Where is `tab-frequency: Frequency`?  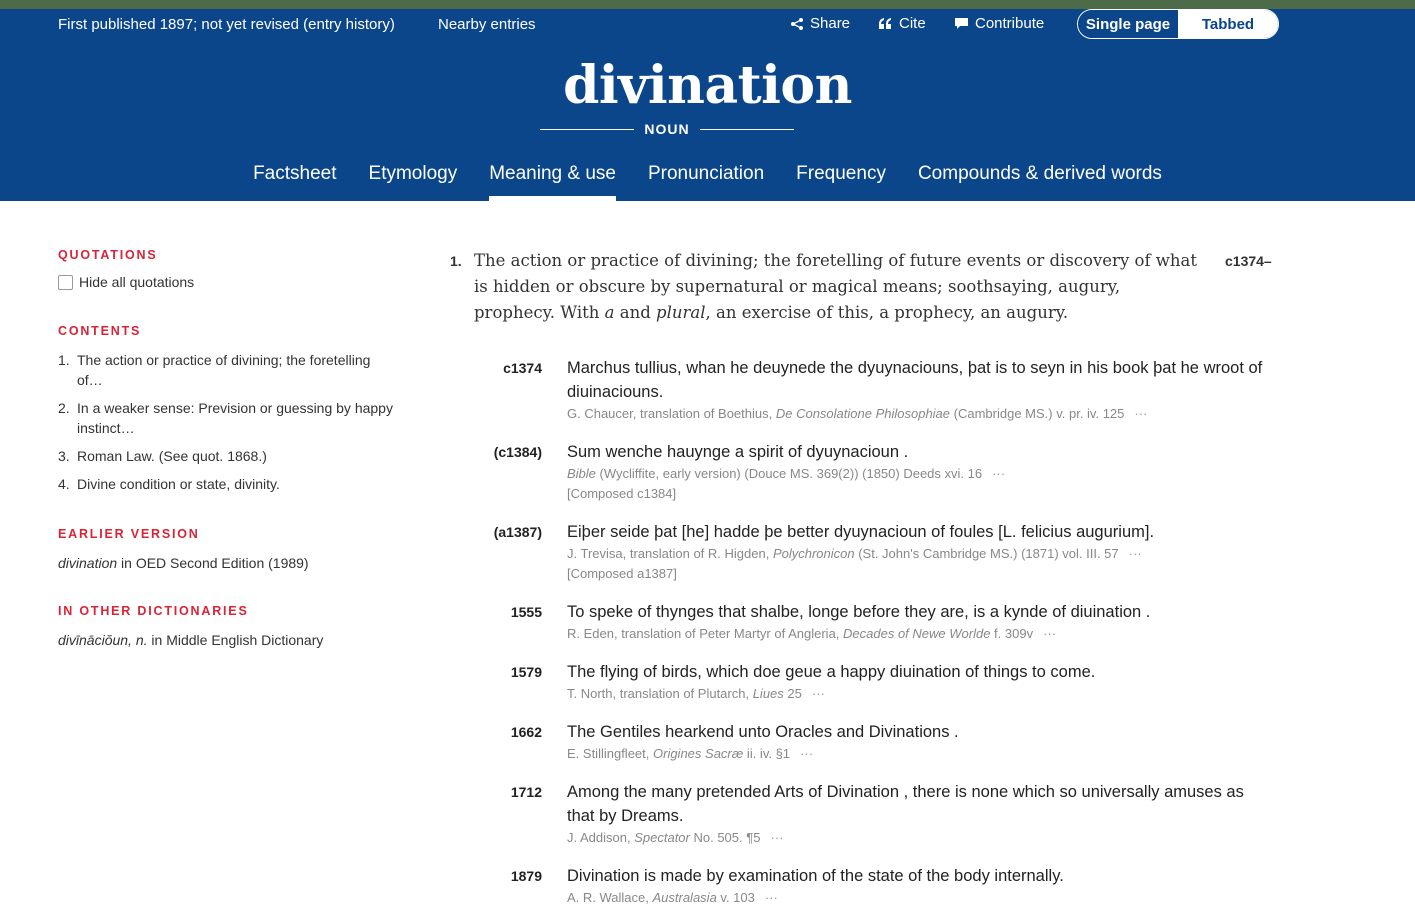 tab-frequency: Frequency is located at coordinates (841, 182).